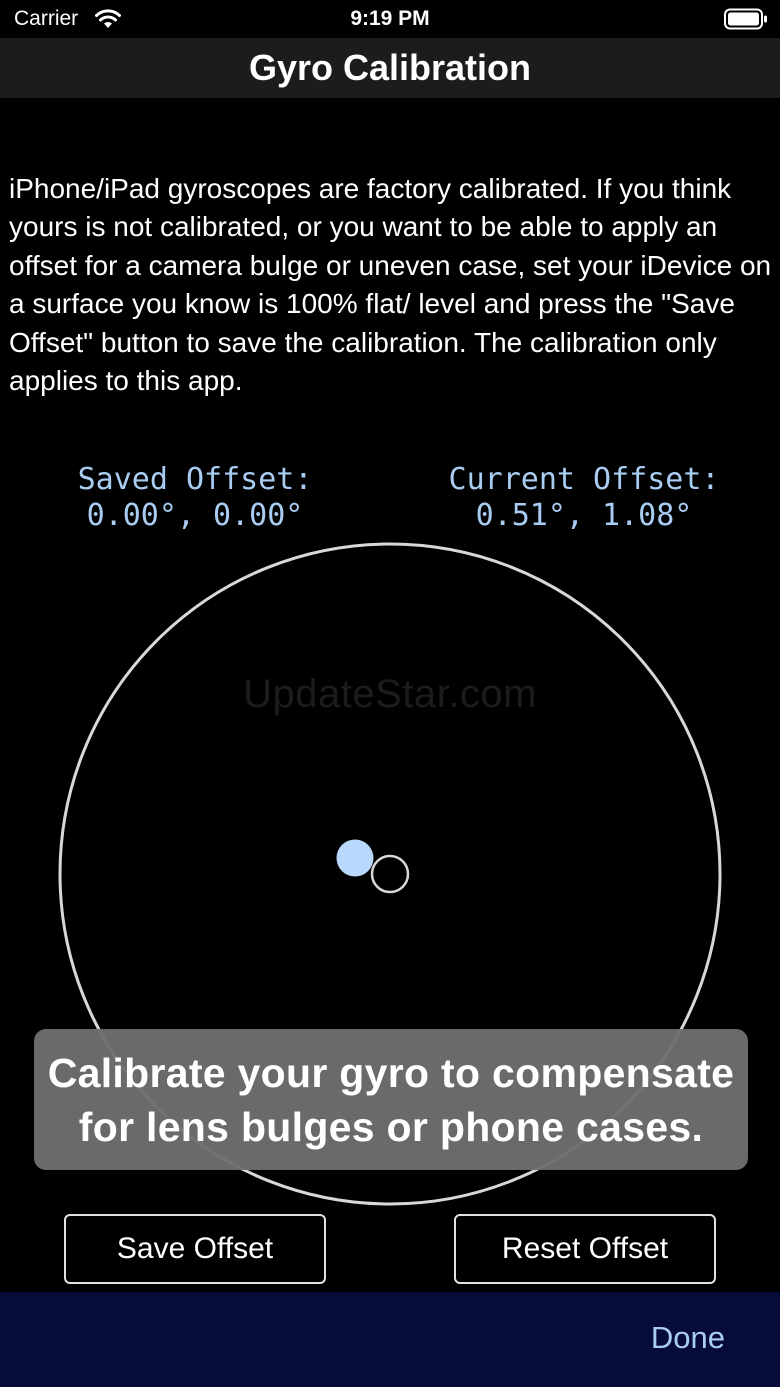 This screenshot has width=780, height=1387. What do you see at coordinates (746, 19) in the screenshot?
I see `battery-icon` at bounding box center [746, 19].